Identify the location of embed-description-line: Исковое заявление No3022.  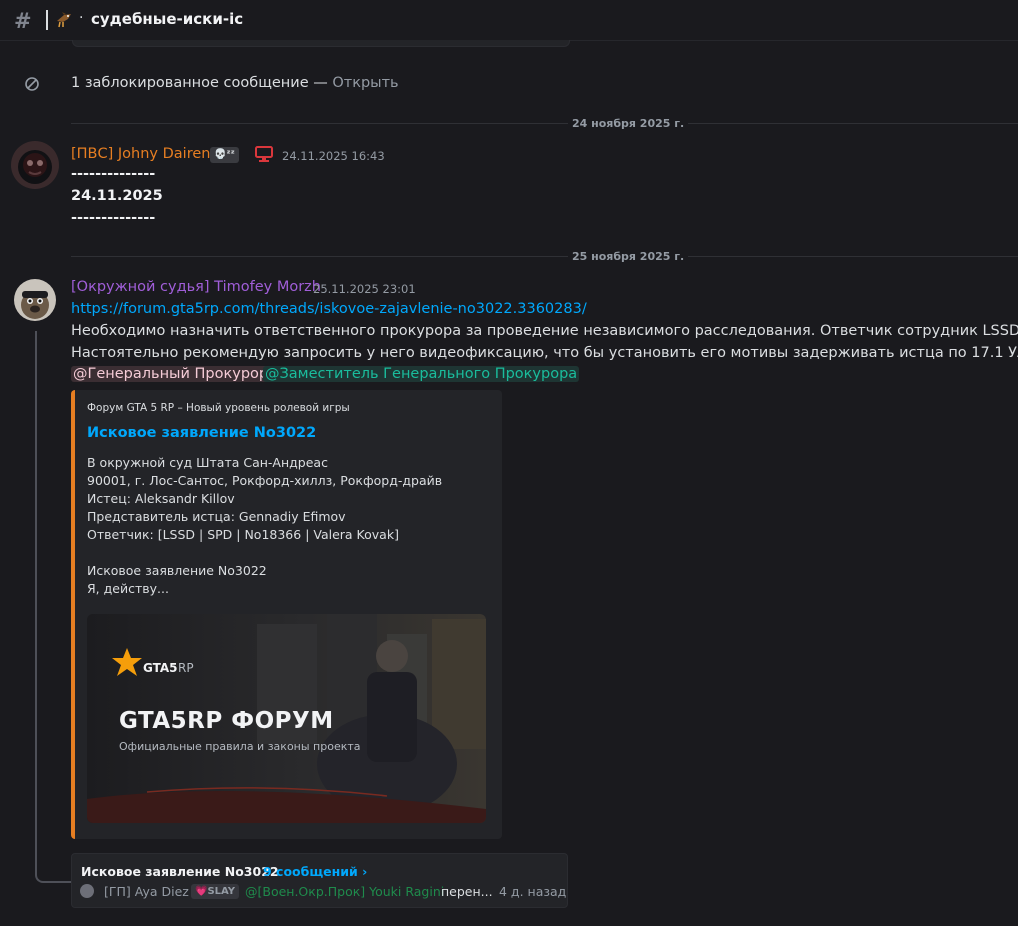
(177, 570).